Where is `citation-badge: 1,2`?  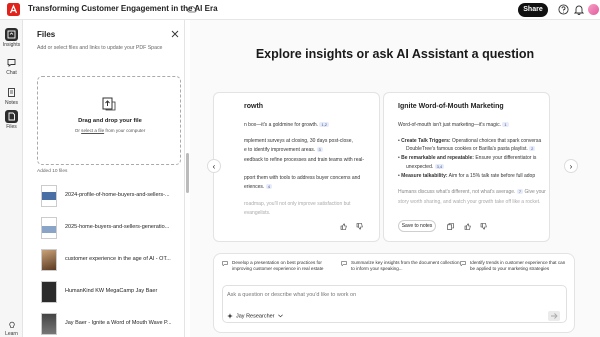
citation-badge: 1,2 is located at coordinates (324, 124).